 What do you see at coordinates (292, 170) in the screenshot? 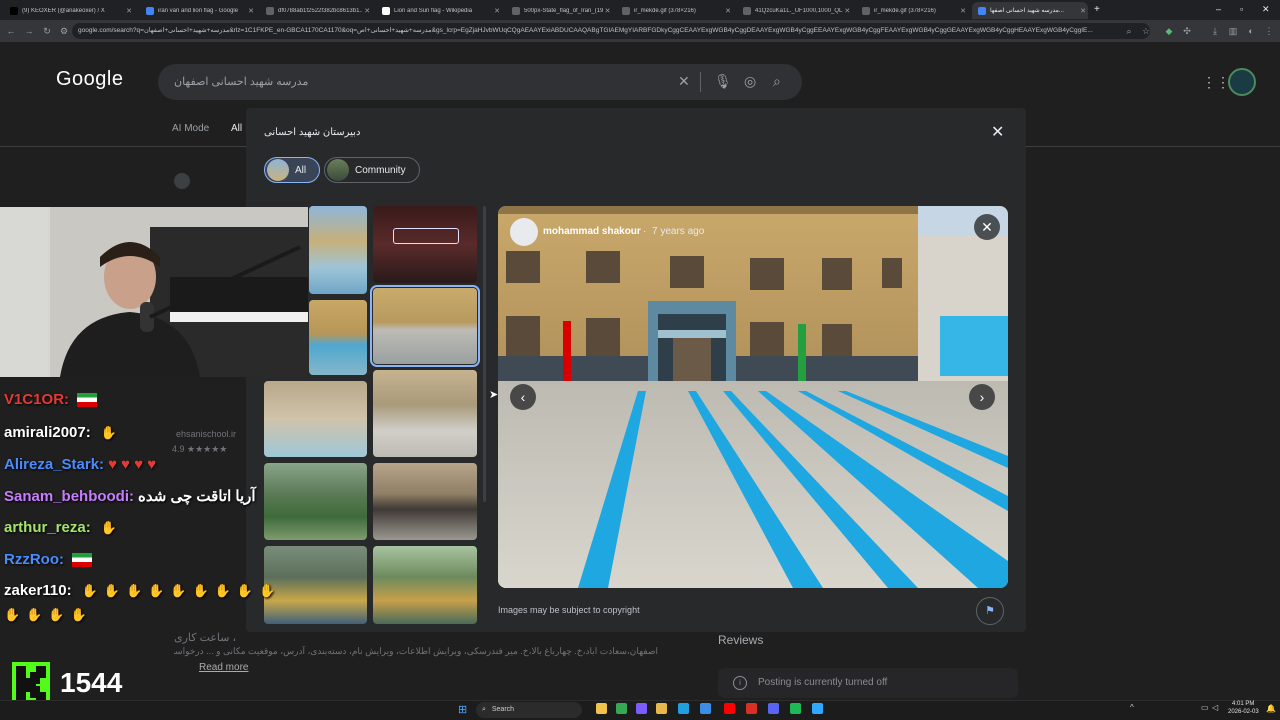
I see `filter-chip-all: All` at bounding box center [292, 170].